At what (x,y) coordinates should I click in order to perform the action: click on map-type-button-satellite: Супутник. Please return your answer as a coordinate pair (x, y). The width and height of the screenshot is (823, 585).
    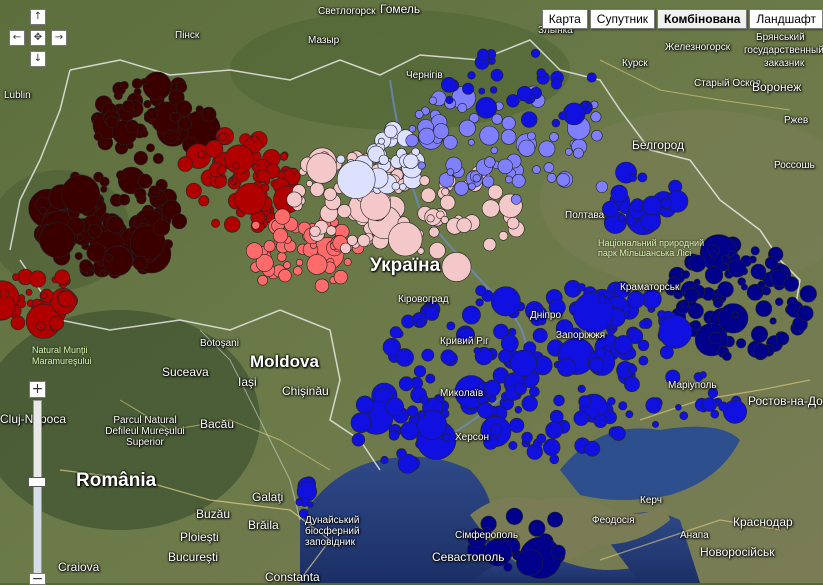
    Looking at the image, I should click on (622, 19).